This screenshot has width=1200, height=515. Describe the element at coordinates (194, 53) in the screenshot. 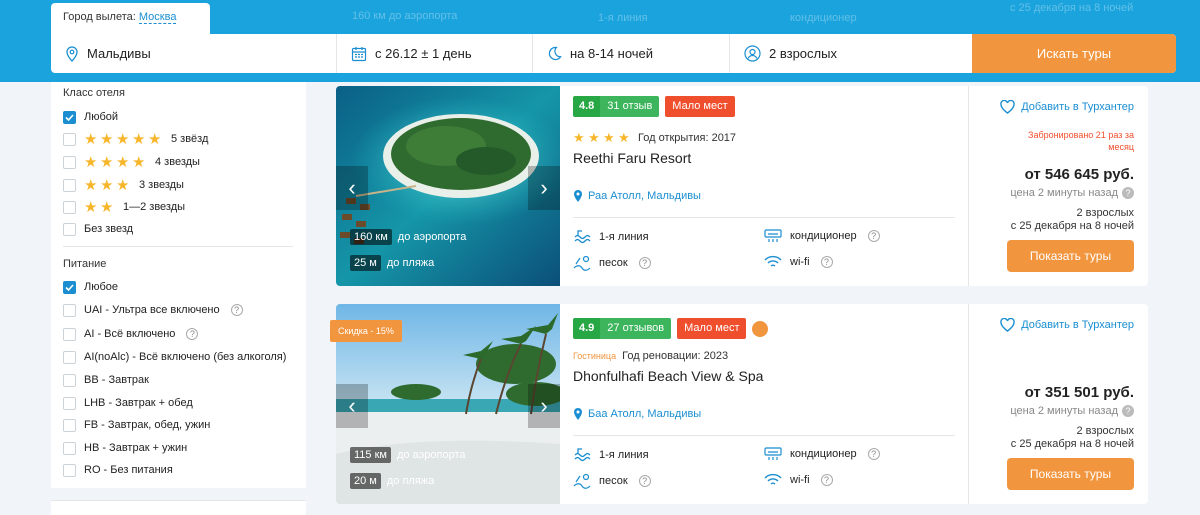

I see `destination-field: Мальдивы` at that location.